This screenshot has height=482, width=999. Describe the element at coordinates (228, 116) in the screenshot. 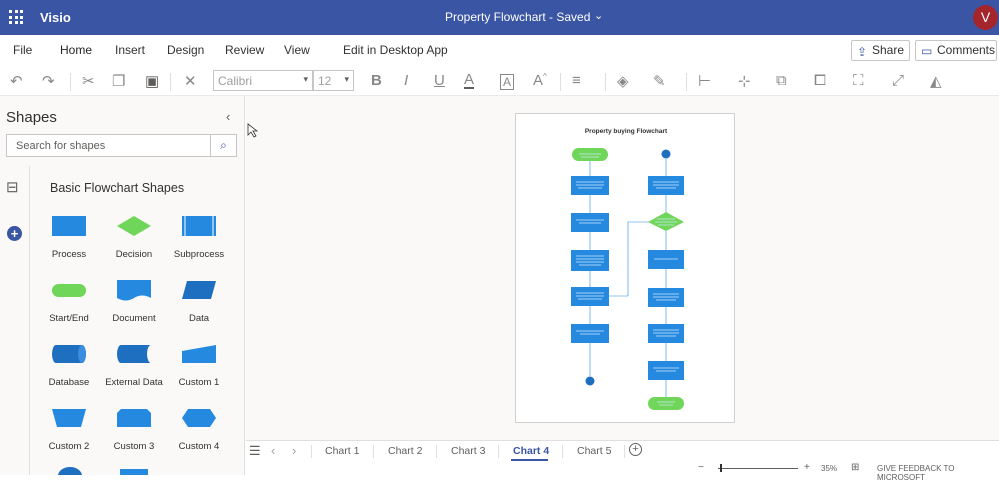

I see `collapse-panel-icon: ‹` at that location.